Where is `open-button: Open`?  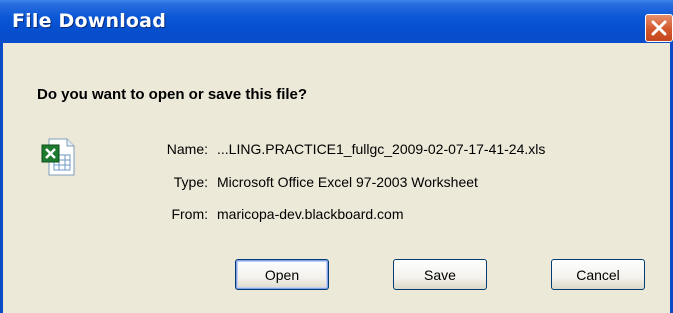
open-button: Open is located at coordinates (282, 274).